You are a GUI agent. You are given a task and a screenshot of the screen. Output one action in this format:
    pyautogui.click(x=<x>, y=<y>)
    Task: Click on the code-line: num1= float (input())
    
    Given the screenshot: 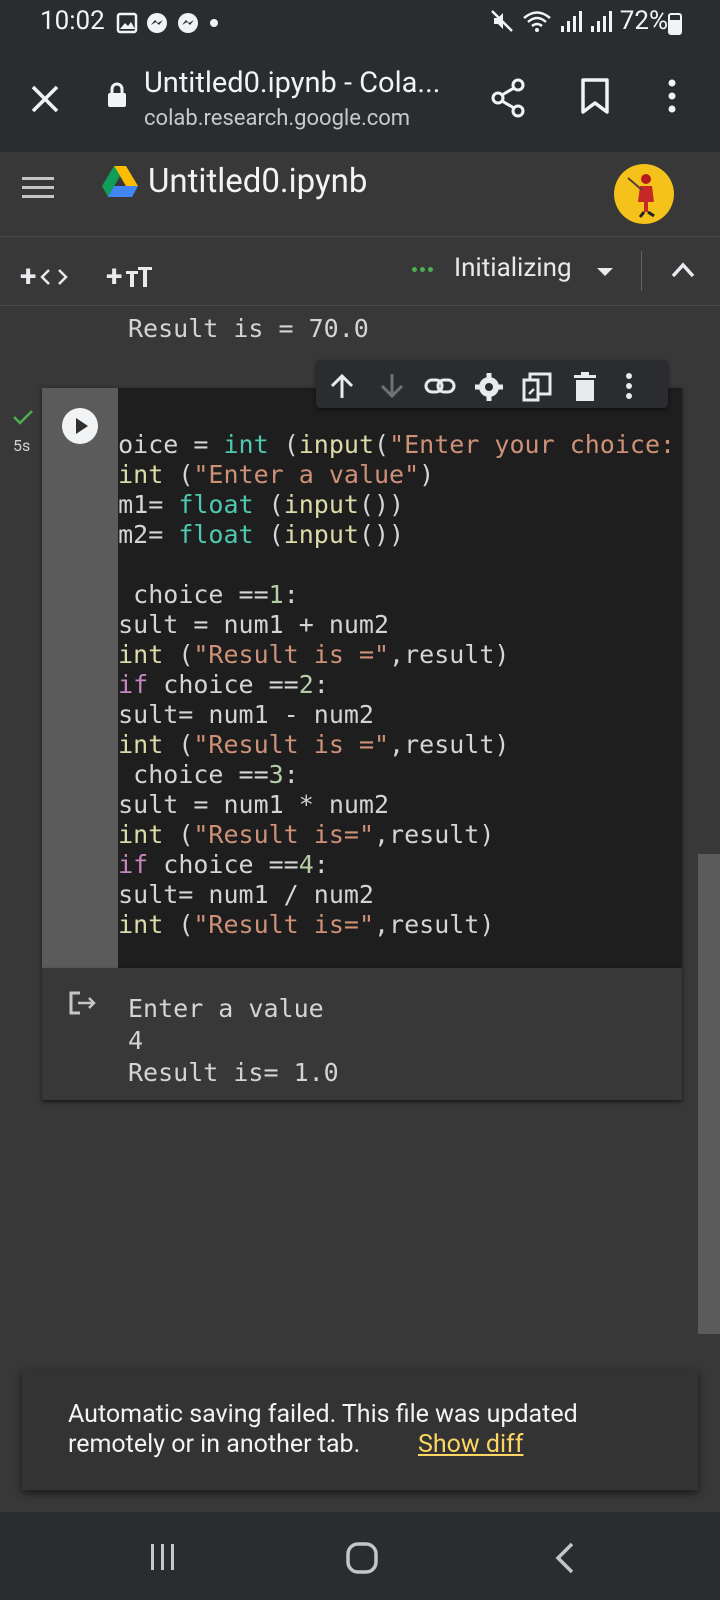 What is the action you would take?
    pyautogui.click(x=261, y=504)
    